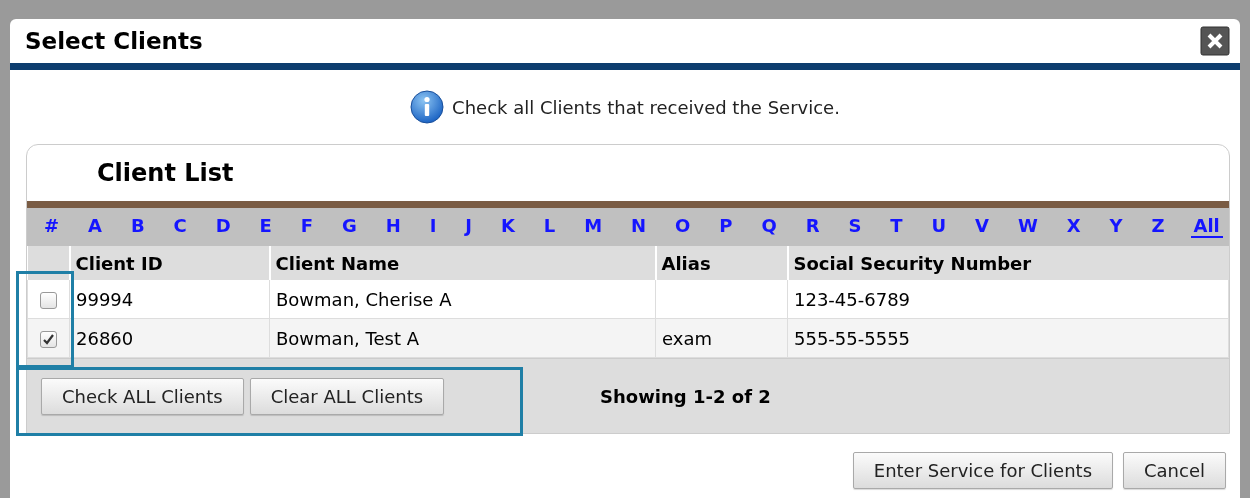  What do you see at coordinates (468, 227) in the screenshot?
I see `letter-link: J` at bounding box center [468, 227].